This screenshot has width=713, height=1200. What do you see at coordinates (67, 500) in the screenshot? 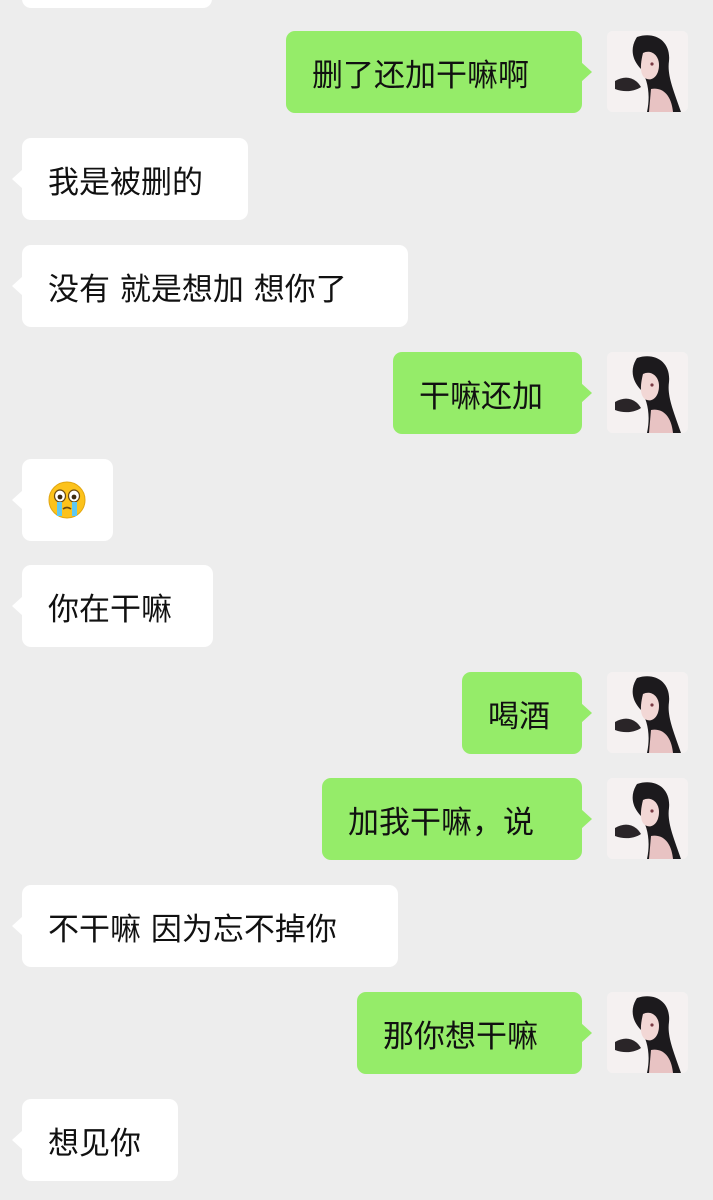
I see `crying-face-emoji` at bounding box center [67, 500].